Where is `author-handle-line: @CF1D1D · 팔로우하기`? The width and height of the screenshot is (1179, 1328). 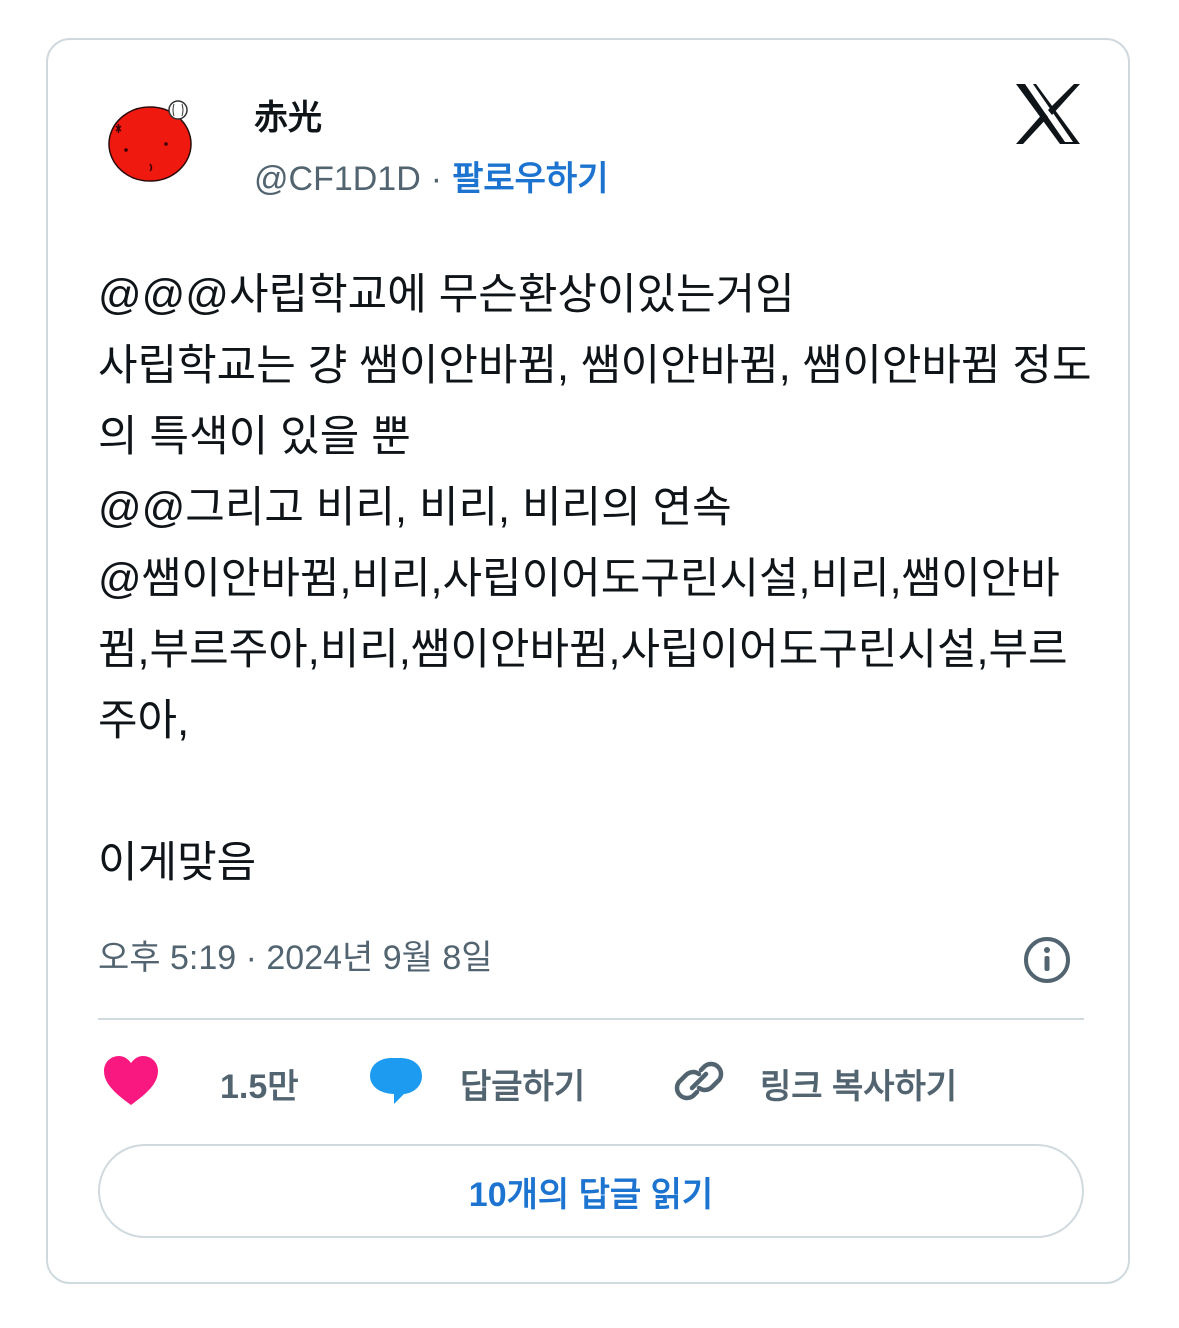
author-handle-line: @CF1D1D · 팔로우하기 is located at coordinates (431, 179).